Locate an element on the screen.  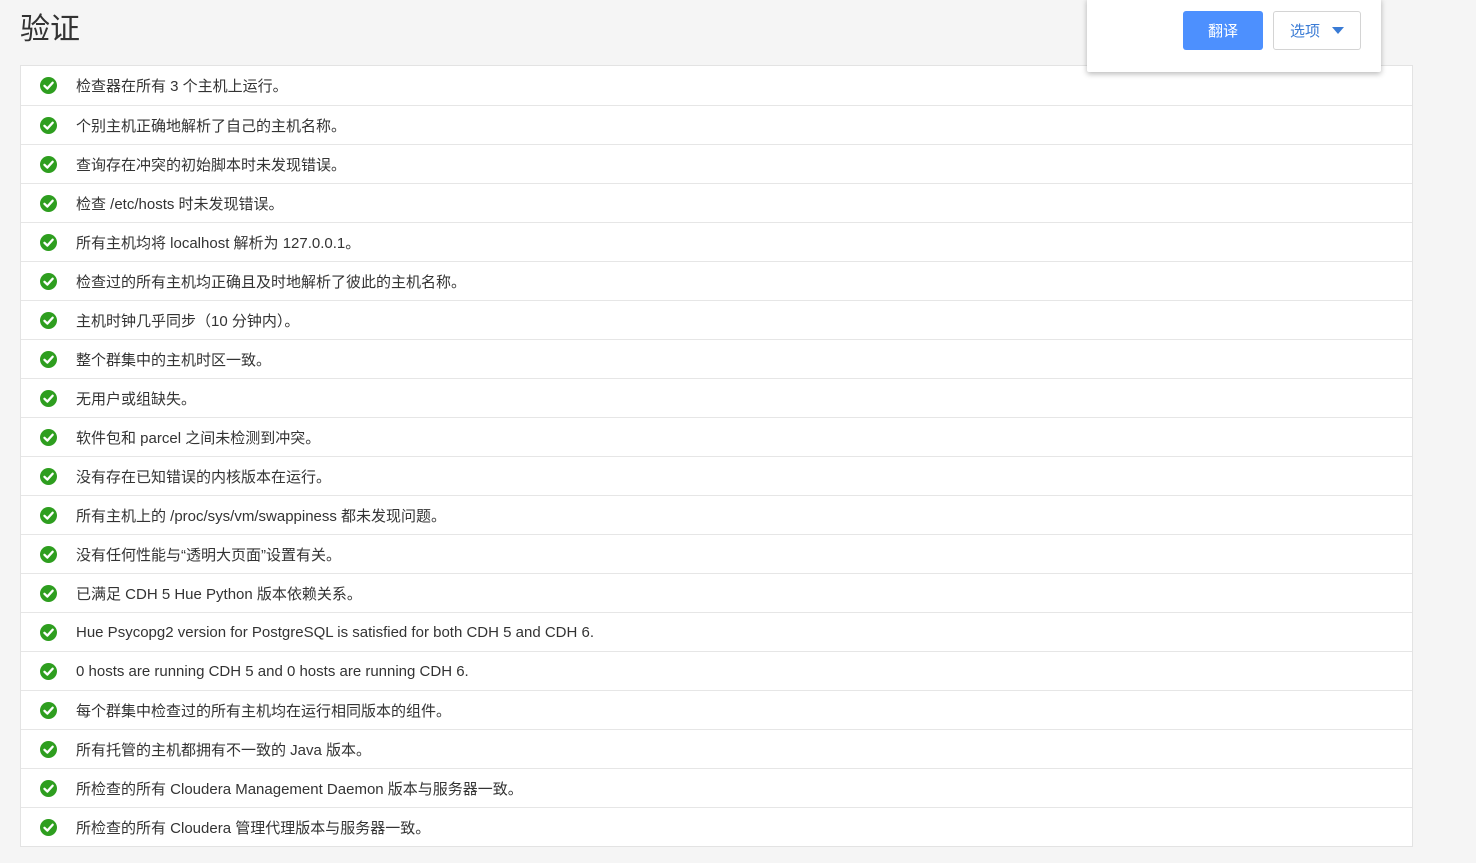
check-row: 所检查的所有 Cloudera 管理代理版本与服务器一致。 is located at coordinates (716, 826).